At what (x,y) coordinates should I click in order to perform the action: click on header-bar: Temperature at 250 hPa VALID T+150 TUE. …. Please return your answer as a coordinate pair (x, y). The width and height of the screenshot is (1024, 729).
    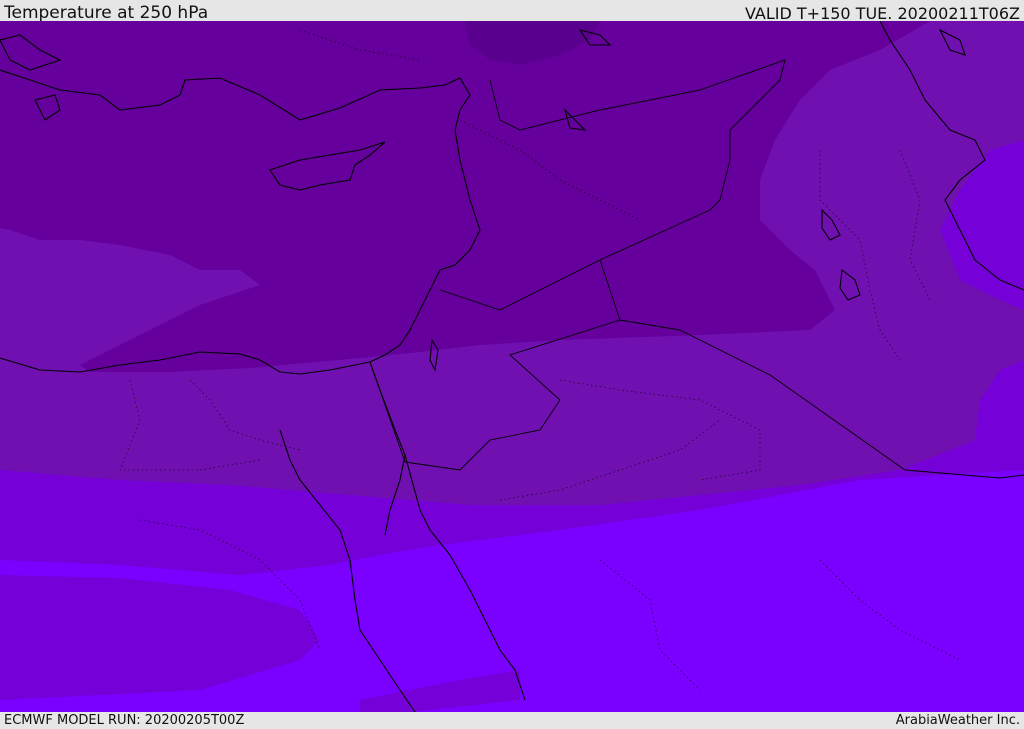
    Looking at the image, I should click on (512, 11).